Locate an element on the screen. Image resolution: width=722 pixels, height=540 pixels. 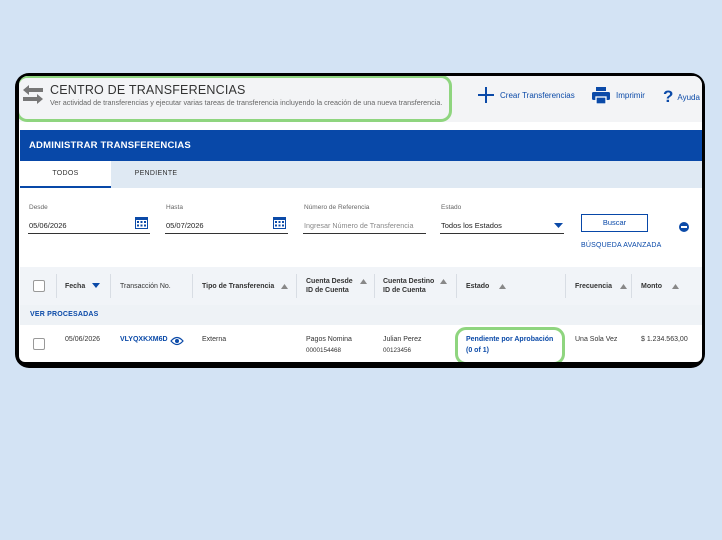
column-label: Tipo de Transferencia is located at coordinates (238, 286).